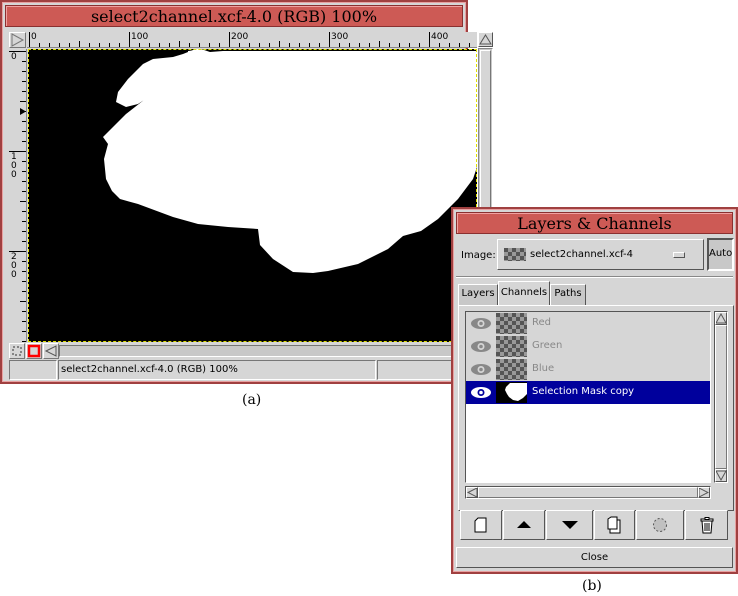 The width and height of the screenshot is (738, 596). Describe the element at coordinates (524, 293) in the screenshot. I see `tab-channels: Channels` at that location.